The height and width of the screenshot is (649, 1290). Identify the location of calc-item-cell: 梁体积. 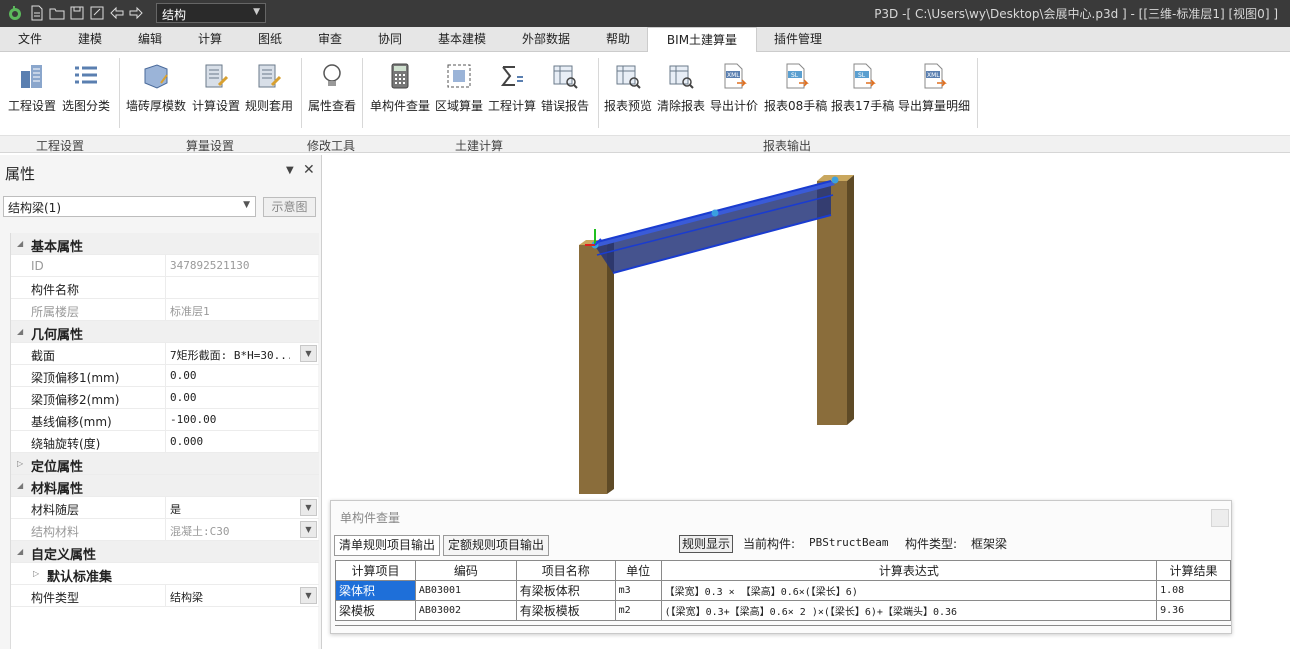
(375, 590).